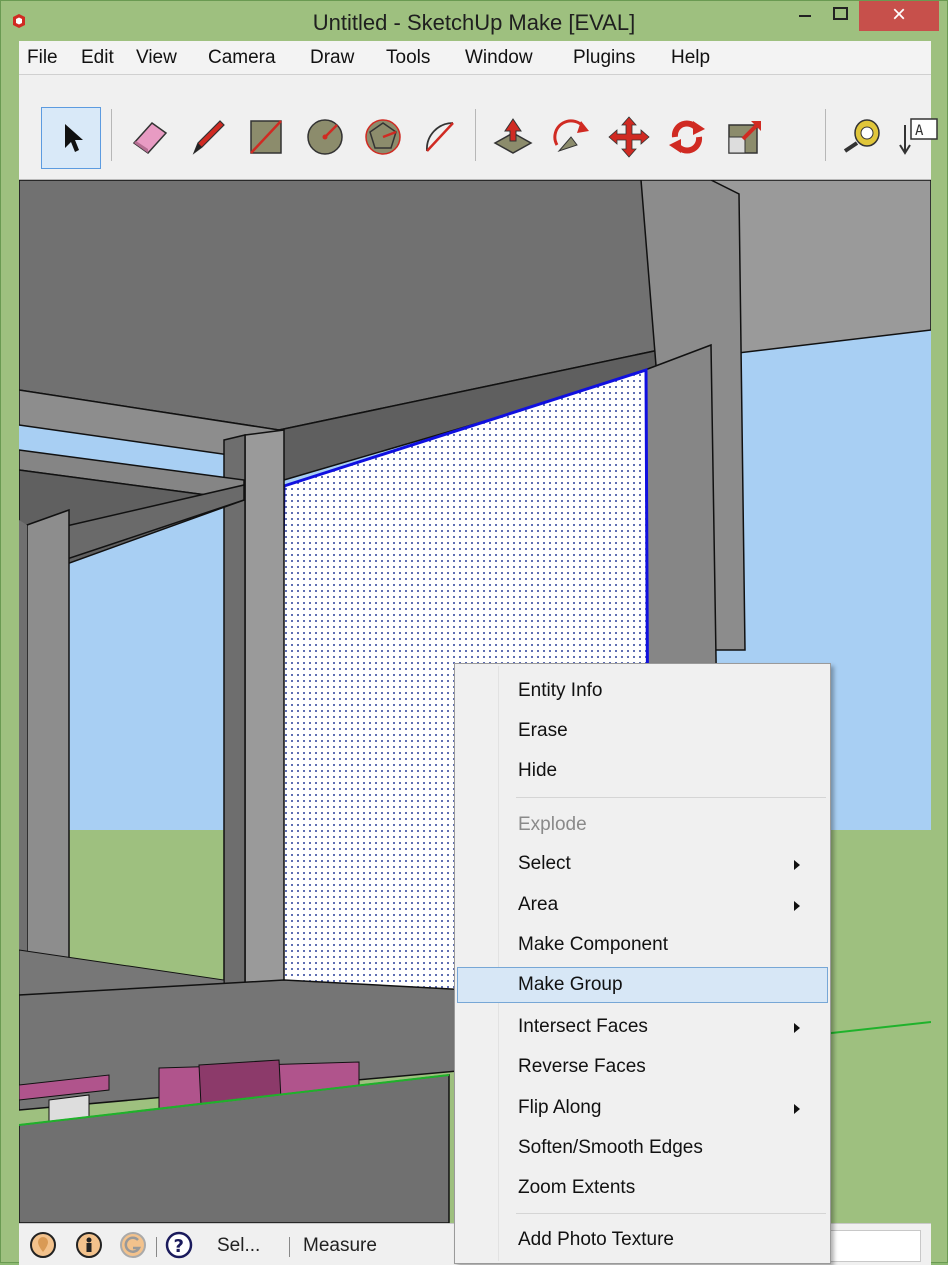 Image resolution: width=948 pixels, height=1265 pixels. What do you see at coordinates (74, 138) in the screenshot?
I see `select-arrow-icon` at bounding box center [74, 138].